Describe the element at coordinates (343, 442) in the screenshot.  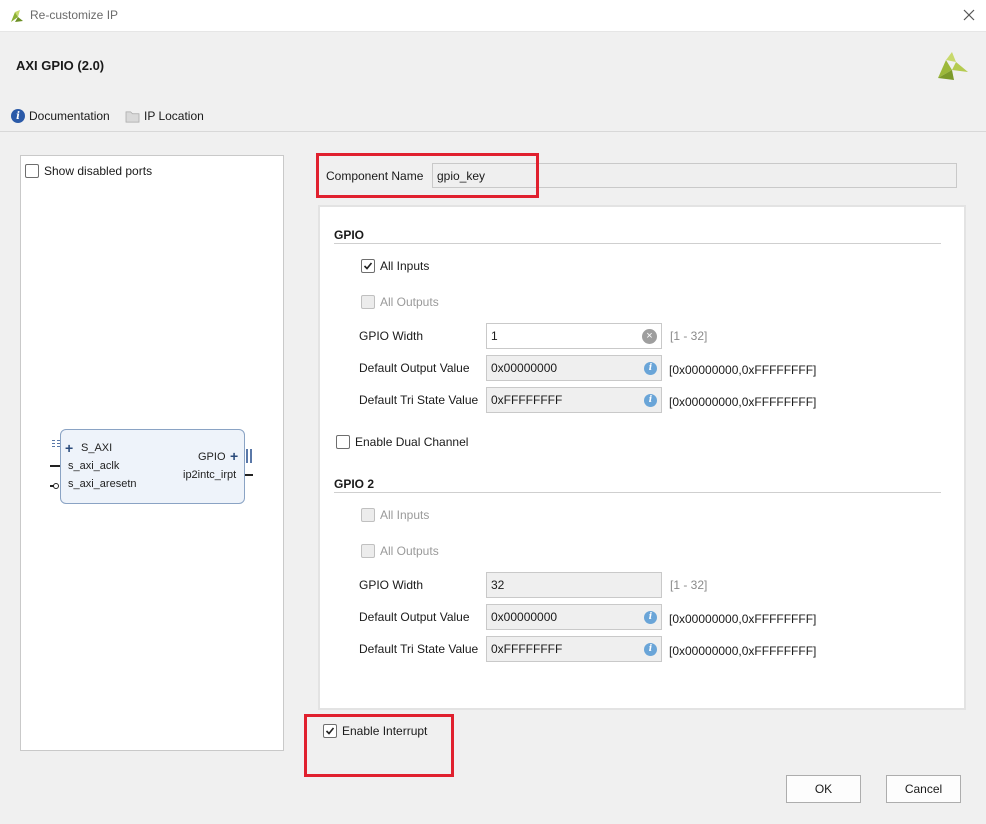
I see `enable-dual-channel-checkbox` at that location.